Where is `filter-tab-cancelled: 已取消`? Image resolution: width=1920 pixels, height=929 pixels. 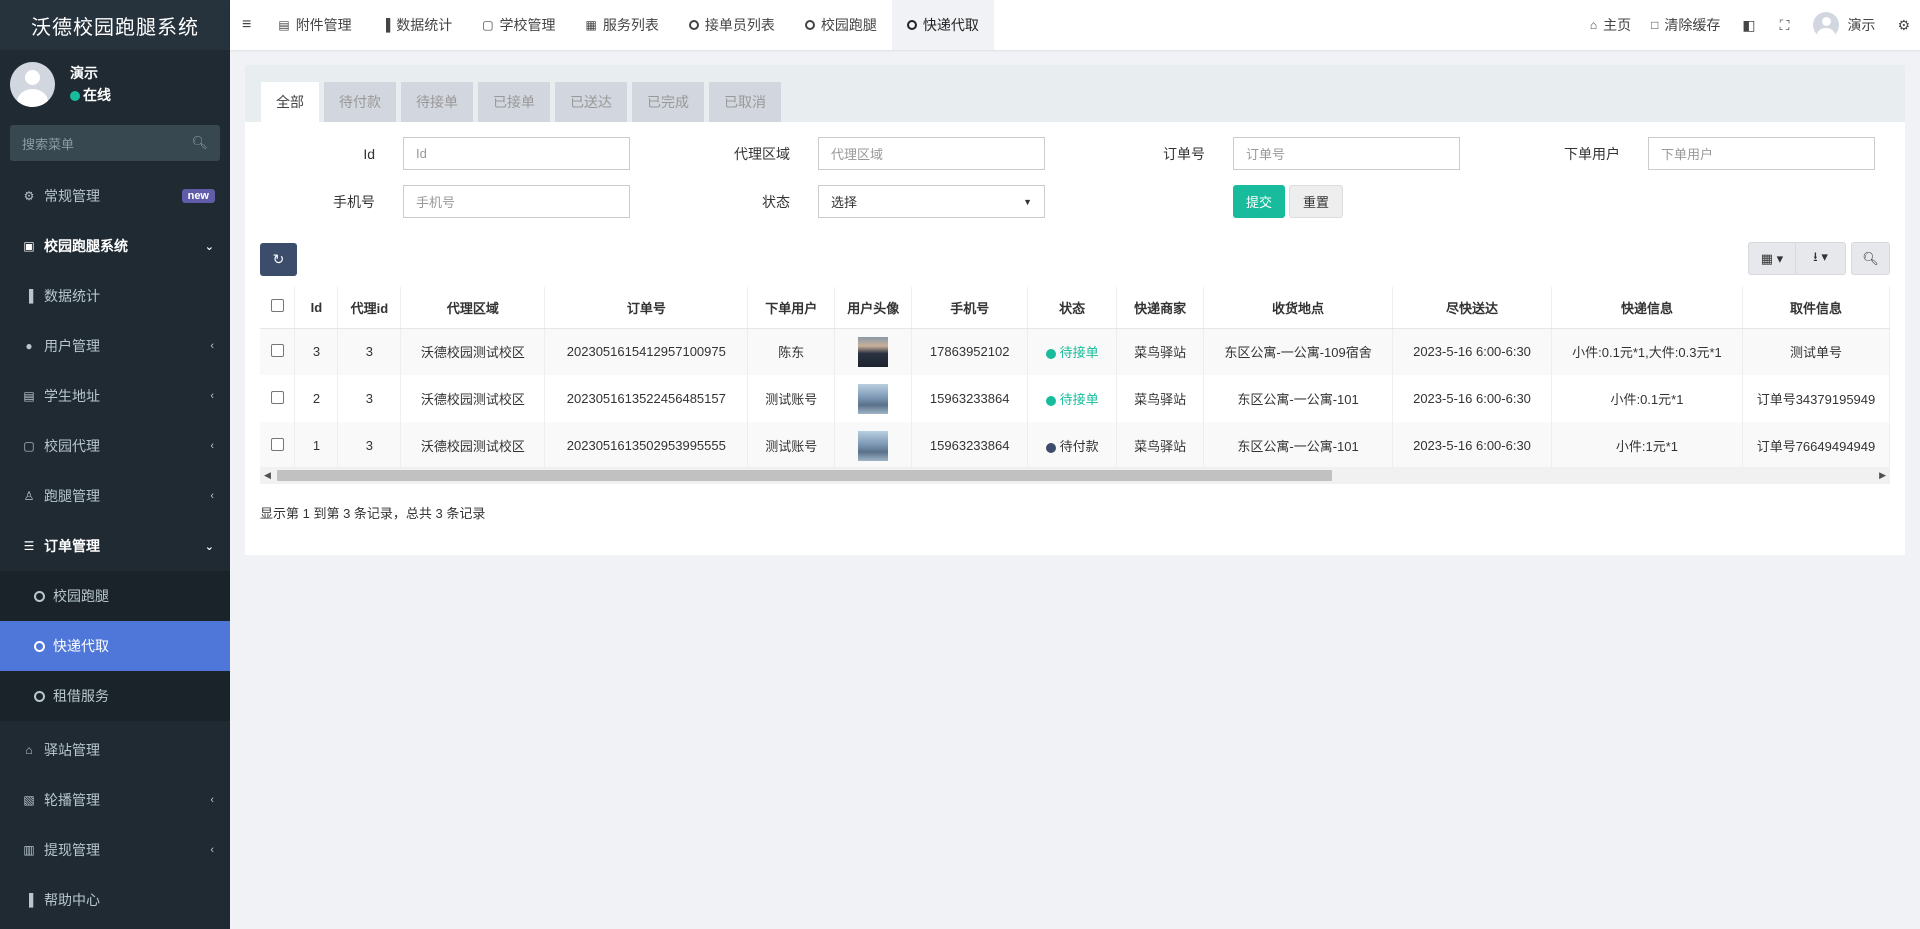
filter-tab-cancelled: 已取消 is located at coordinates (745, 102).